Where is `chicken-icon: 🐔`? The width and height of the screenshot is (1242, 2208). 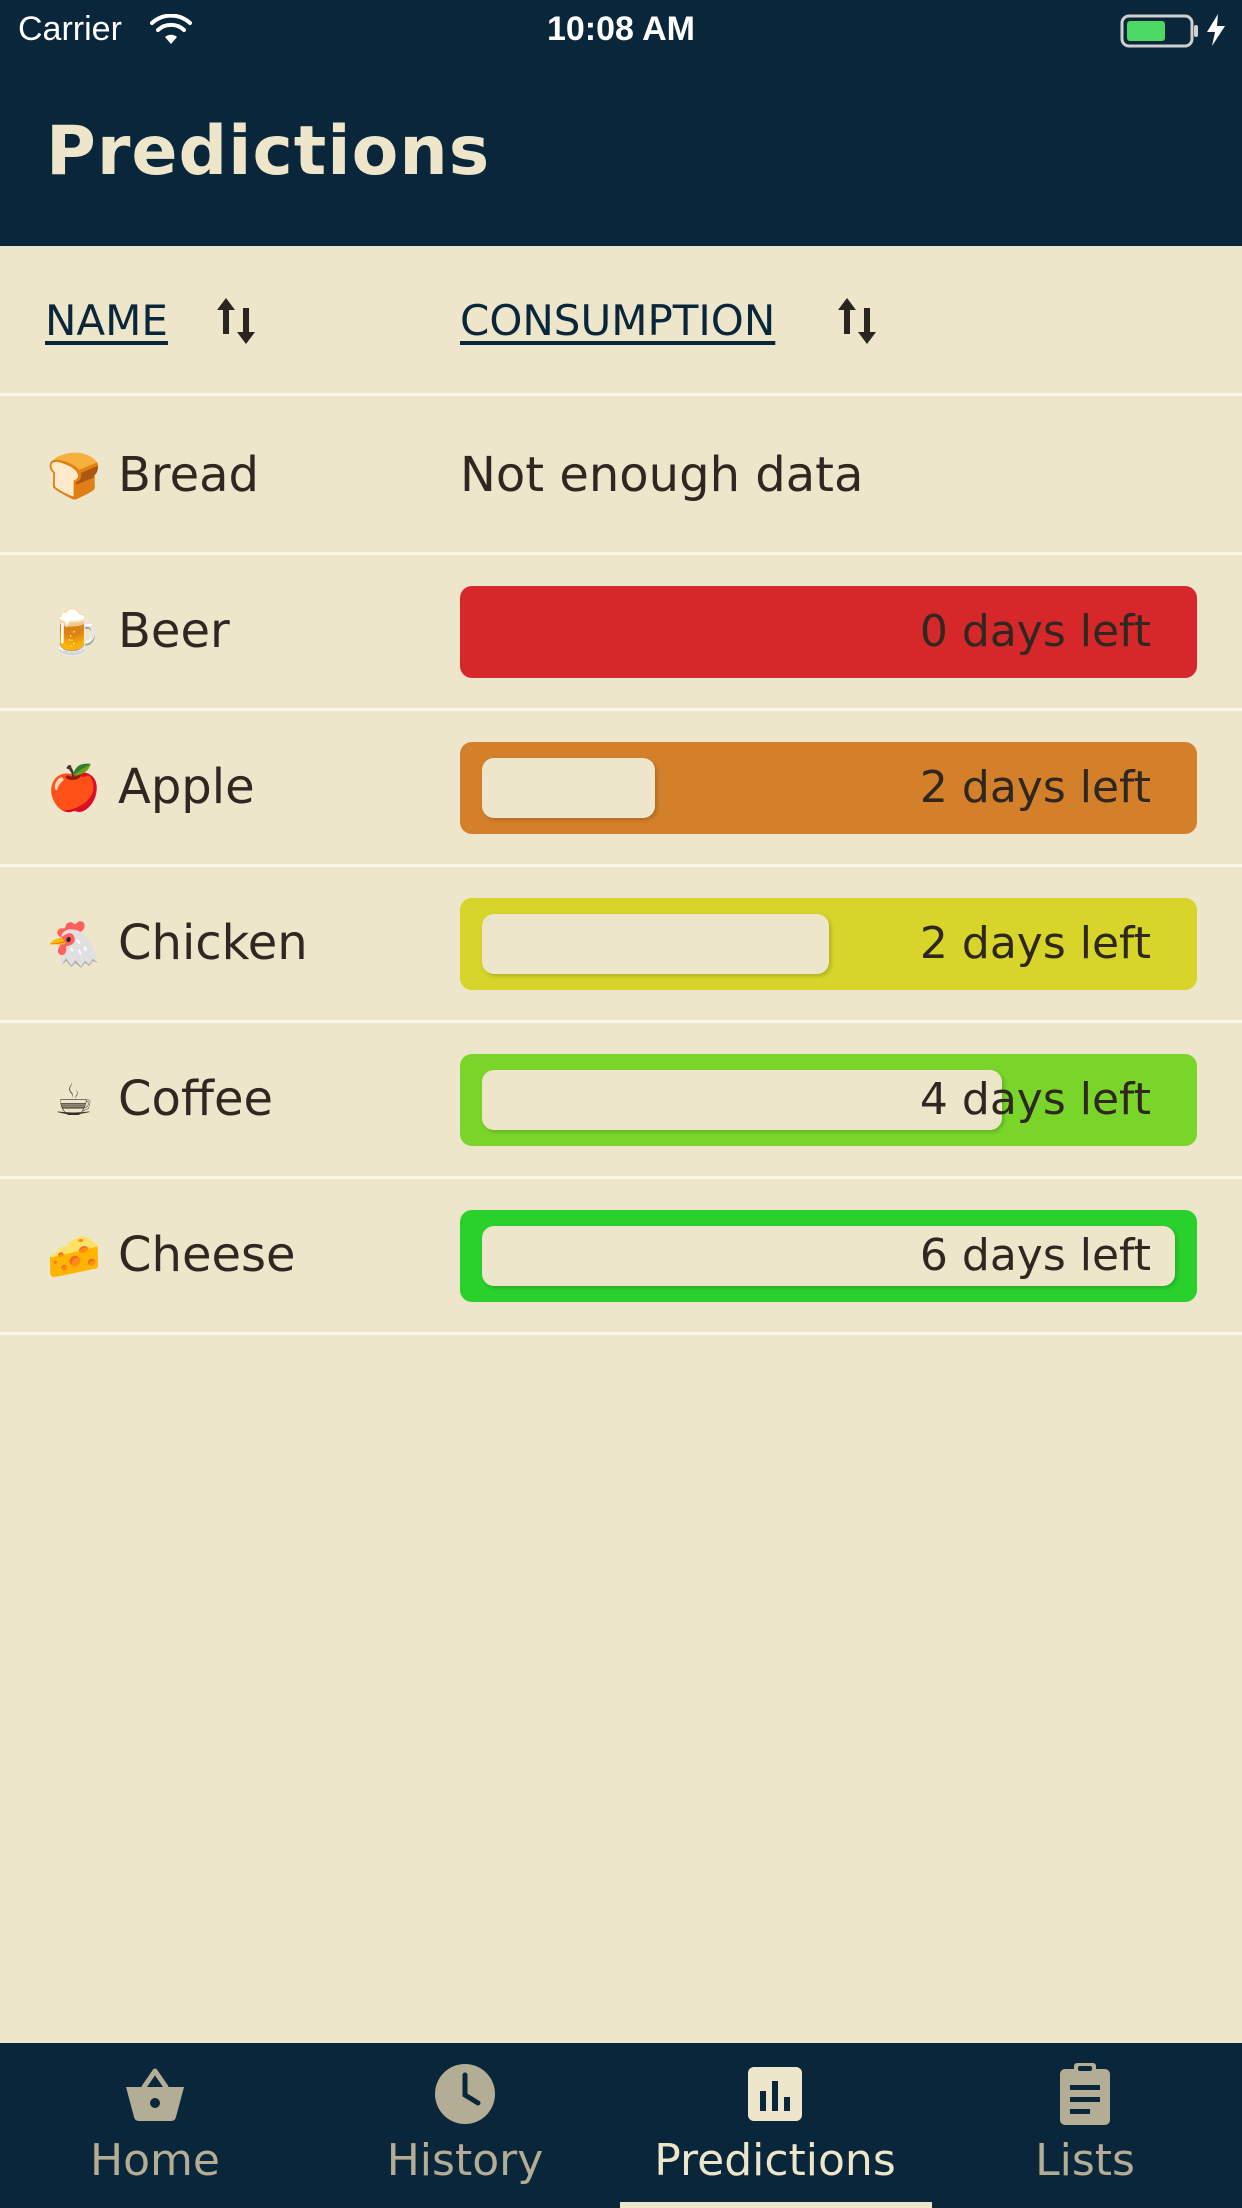
chicken-icon: 🐔 is located at coordinates (74, 944).